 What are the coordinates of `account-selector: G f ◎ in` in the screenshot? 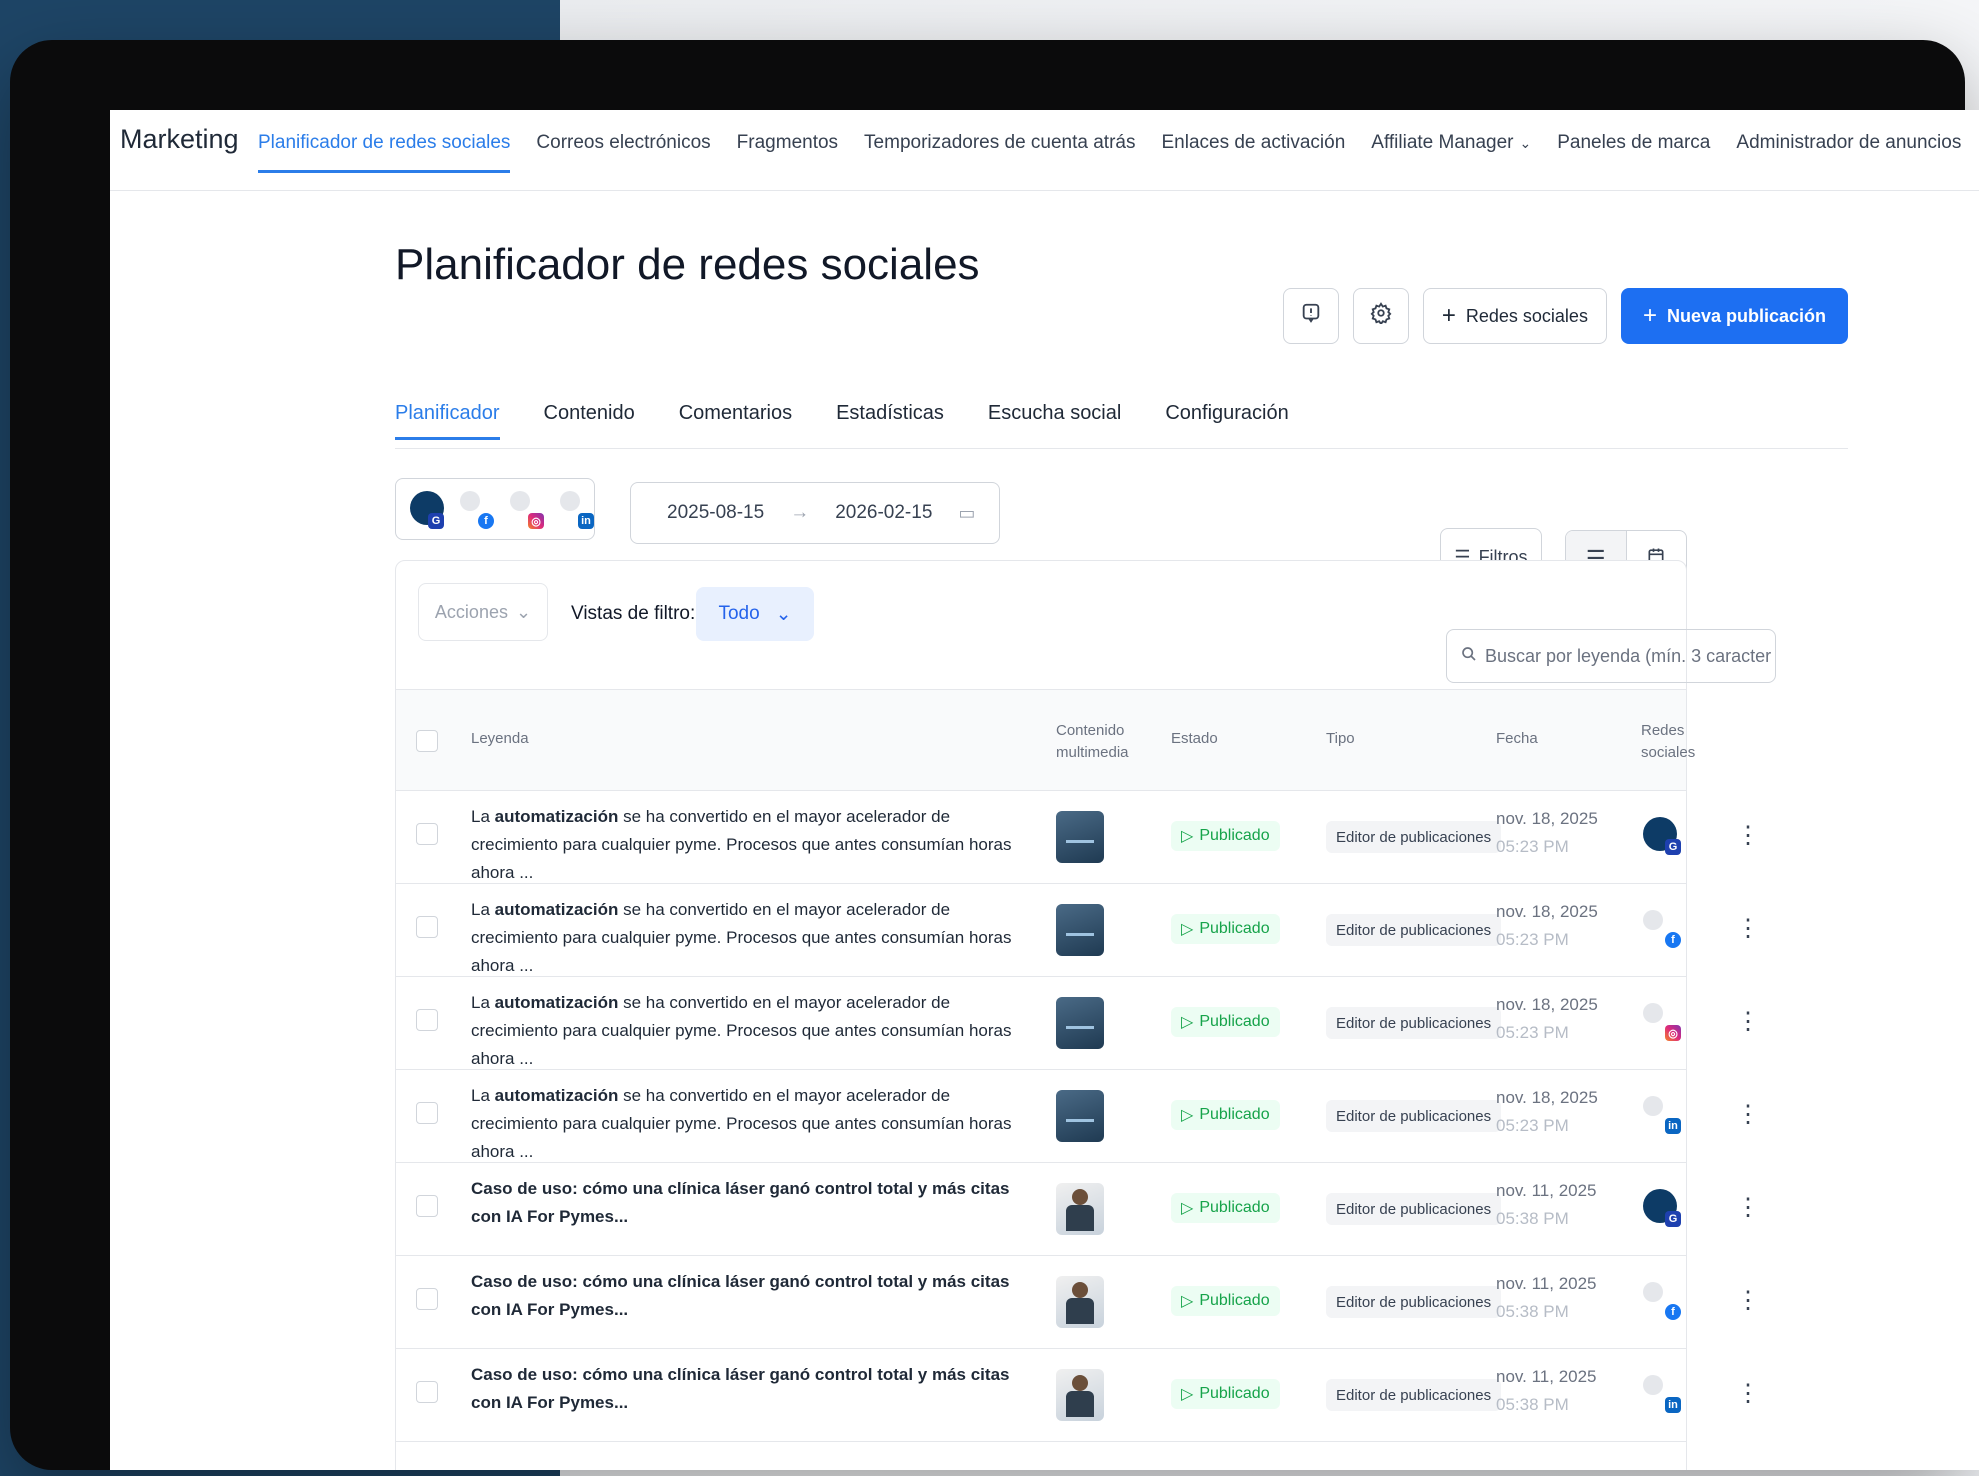 It's located at (495, 509).